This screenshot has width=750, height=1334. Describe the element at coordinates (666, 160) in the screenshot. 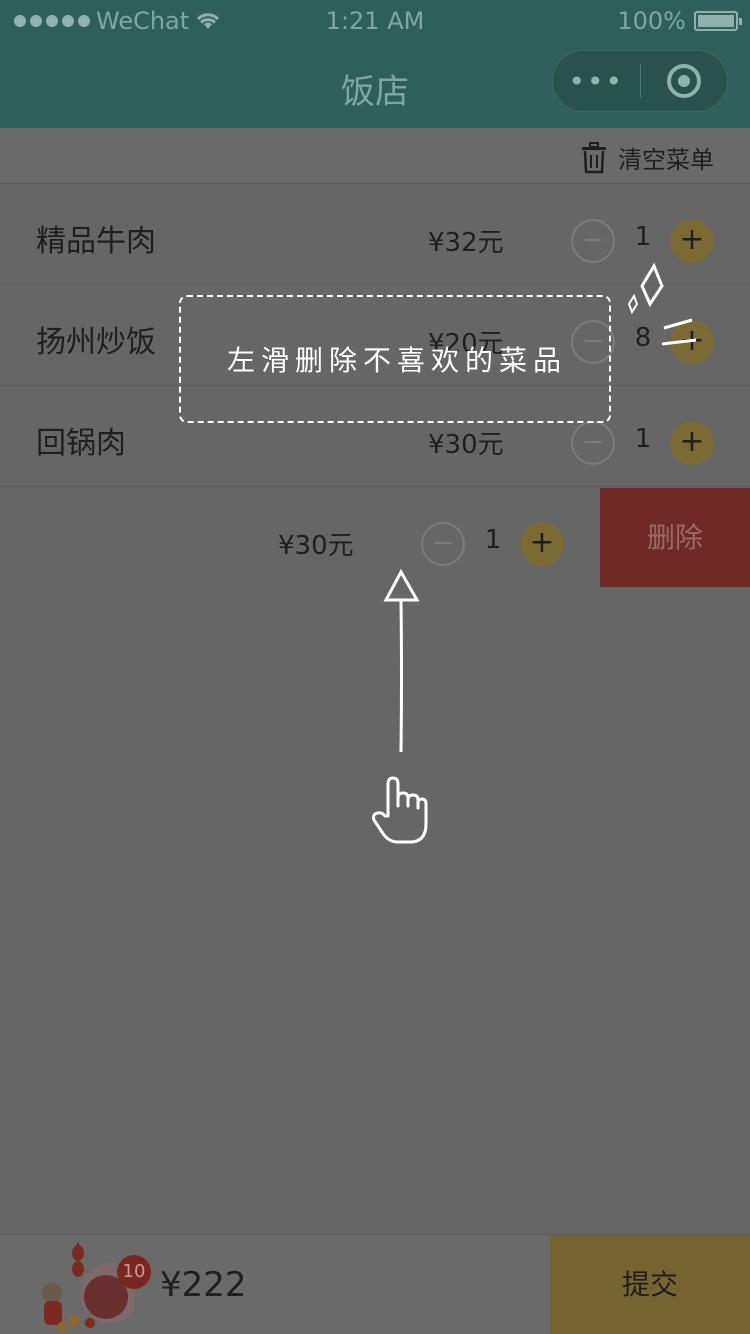

I see `clear-menu-label: 清空菜单` at that location.